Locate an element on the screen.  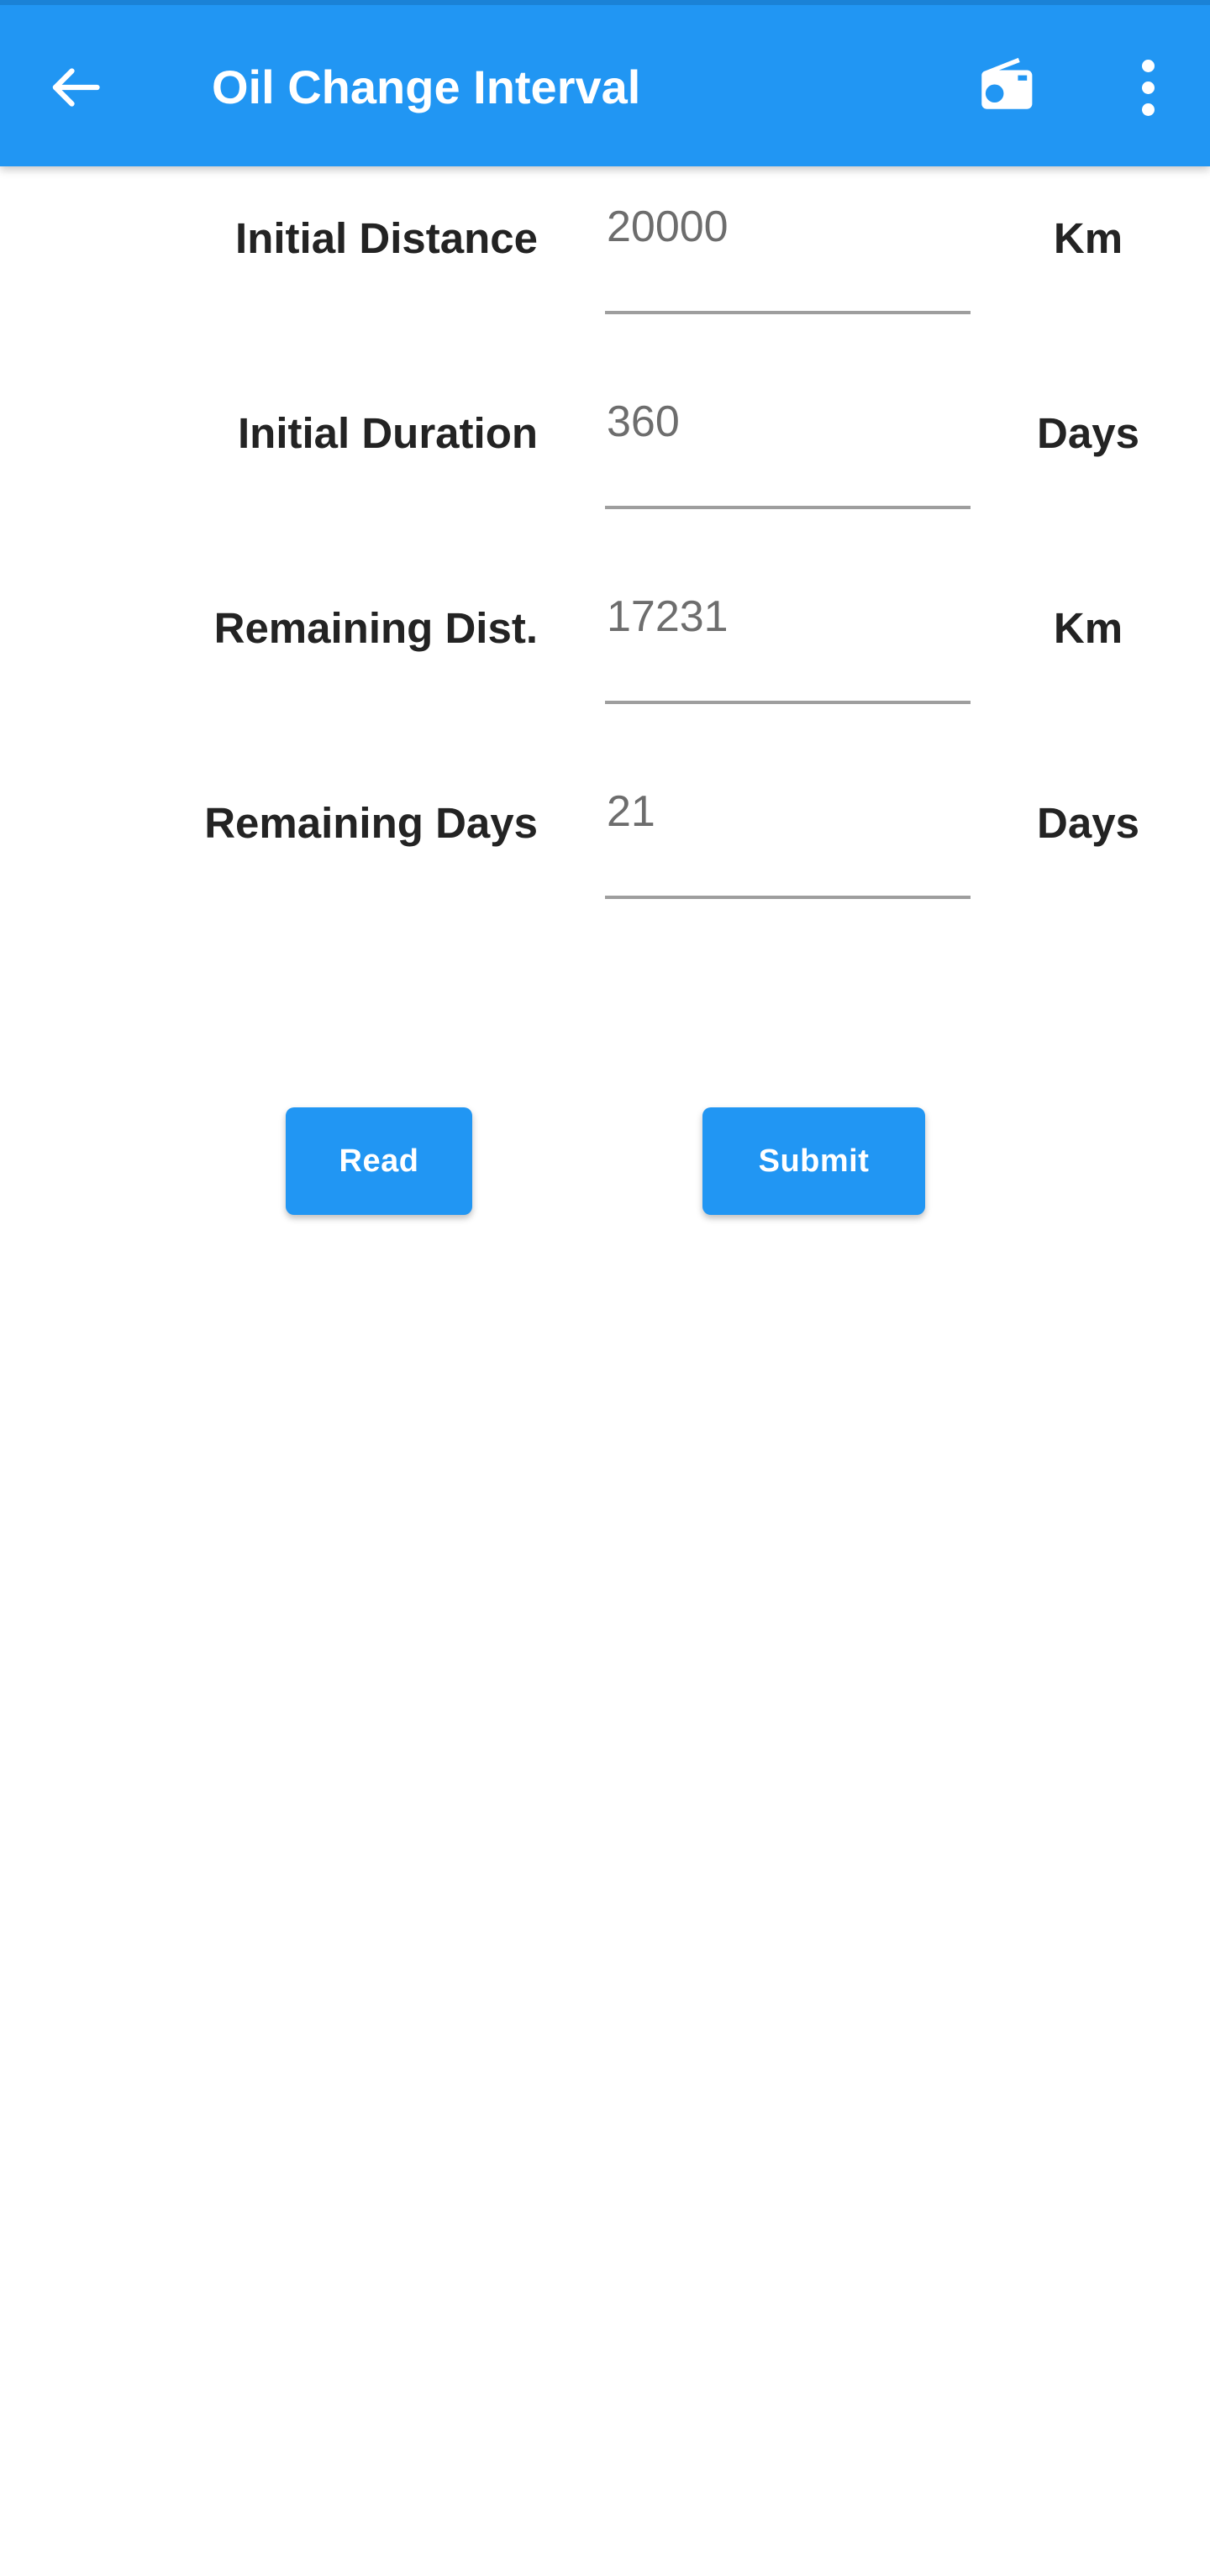
radio-icon is located at coordinates (1005, 88).